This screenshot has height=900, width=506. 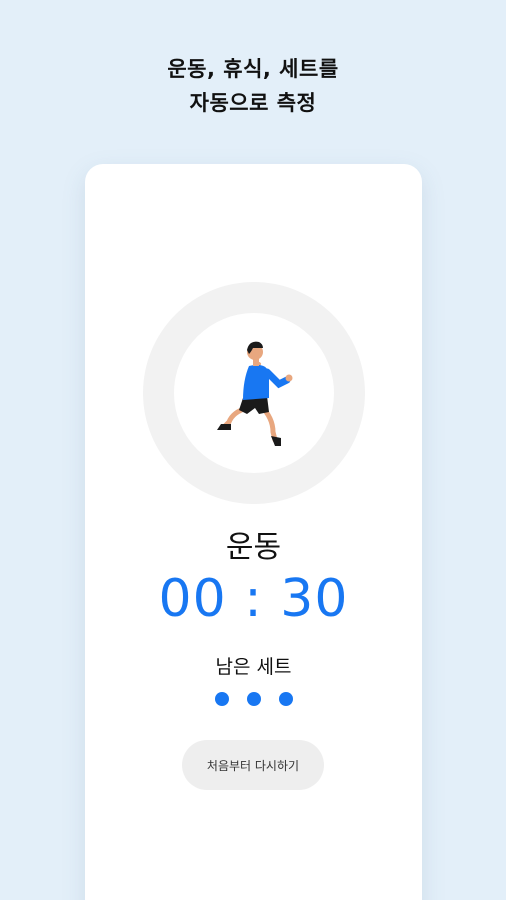 I want to click on remaining-sets-label: 남은 세트, so click(x=253, y=667).